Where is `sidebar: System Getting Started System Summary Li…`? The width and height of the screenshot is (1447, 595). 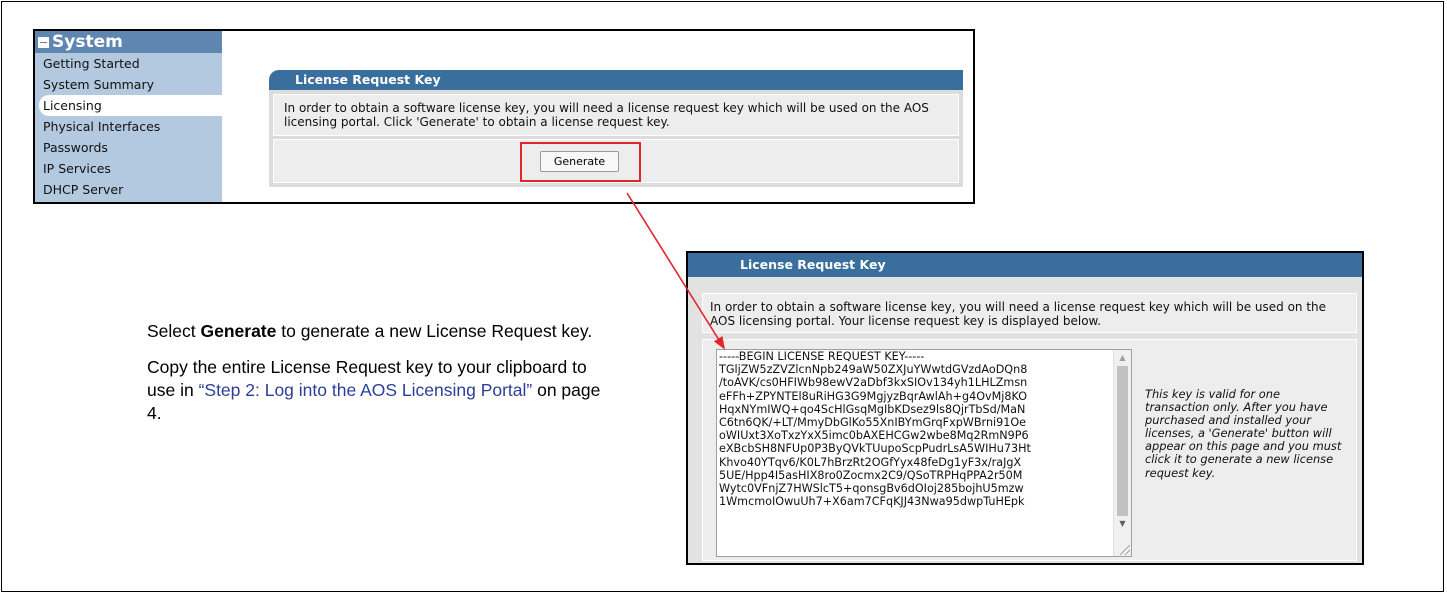 sidebar: System Getting Started System Summary Li… is located at coordinates (128, 116).